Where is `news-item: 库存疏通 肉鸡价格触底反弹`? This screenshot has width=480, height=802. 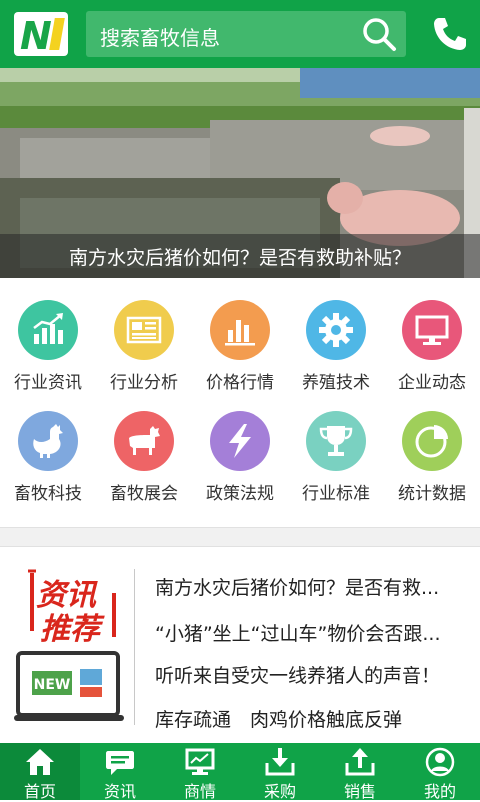 news-item: 库存疏通 肉鸡价格触底反弹 is located at coordinates (310, 718).